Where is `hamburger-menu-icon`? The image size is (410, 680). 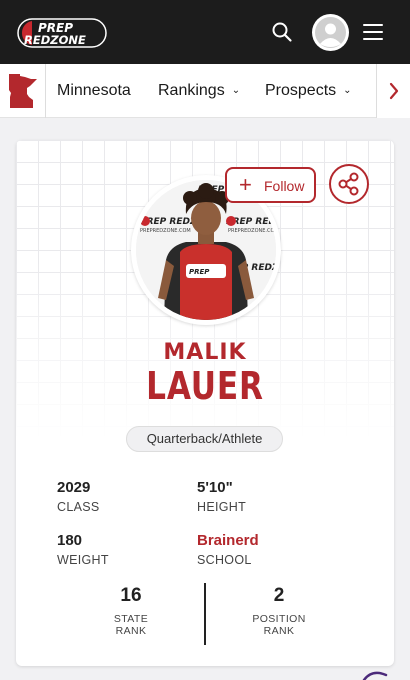
hamburger-menu-icon is located at coordinates (373, 32).